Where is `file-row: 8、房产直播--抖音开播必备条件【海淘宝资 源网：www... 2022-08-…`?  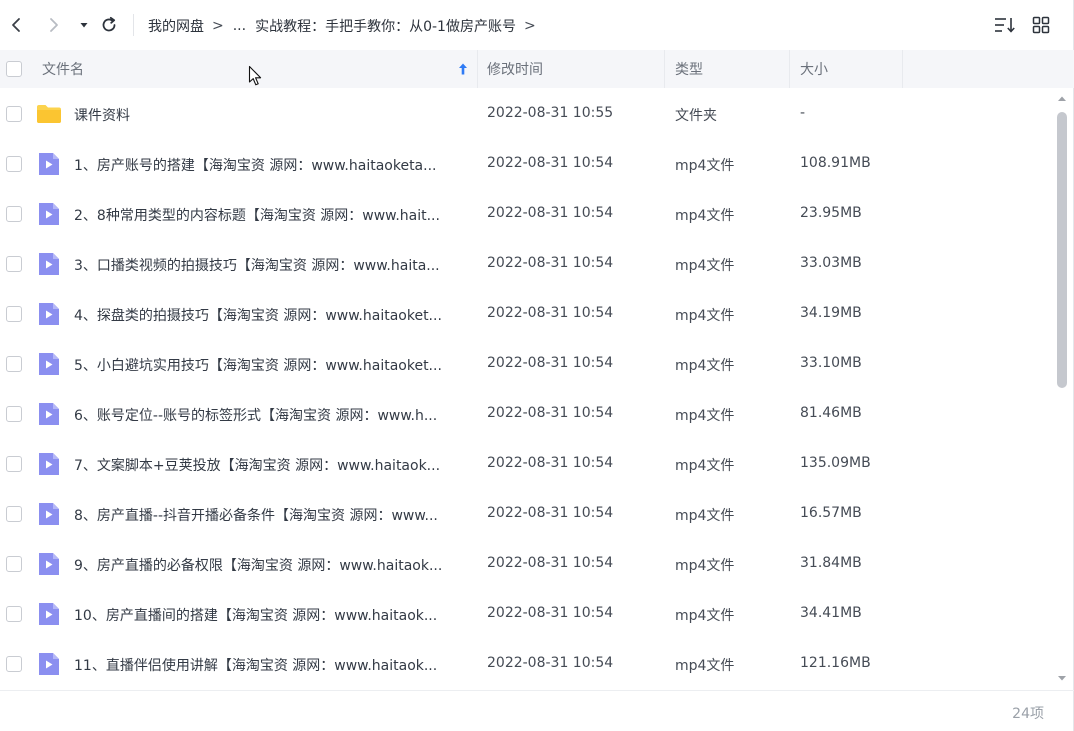
file-row: 8、房产直播--抖音开播必备条件【海淘宝资 源网：www... 2022-08-… is located at coordinates (526, 514).